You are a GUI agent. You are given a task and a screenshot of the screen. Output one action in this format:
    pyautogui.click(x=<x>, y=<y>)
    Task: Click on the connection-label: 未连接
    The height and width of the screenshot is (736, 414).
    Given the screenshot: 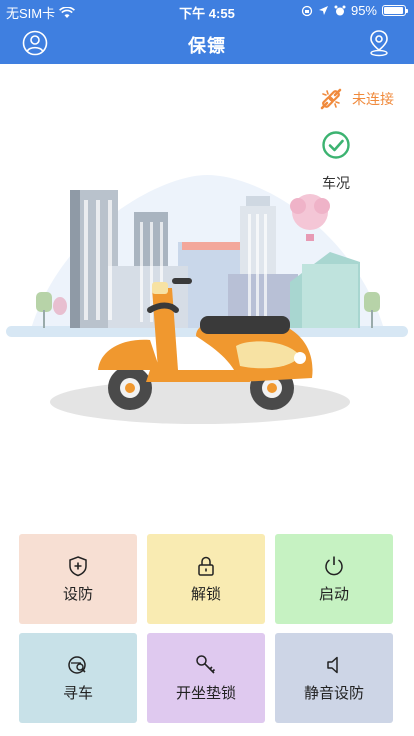 What is the action you would take?
    pyautogui.click(x=373, y=99)
    